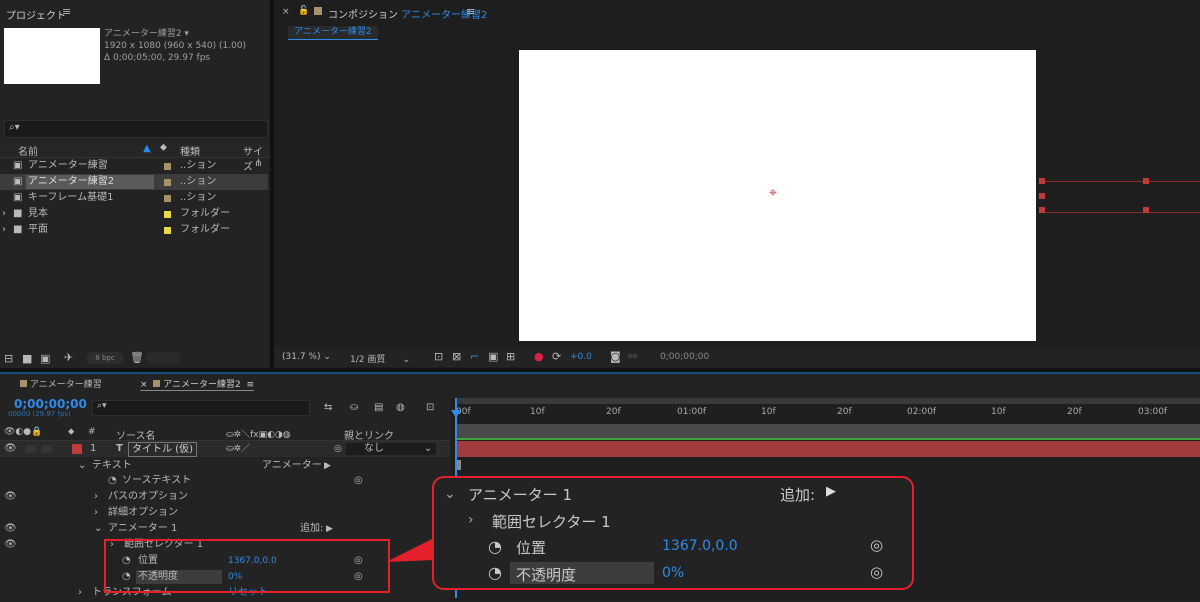 This screenshot has height=602, width=1200. What do you see at coordinates (197, 384) in the screenshot?
I see `tab-timeline-2: × アニメーター練習2 ≡` at bounding box center [197, 384].